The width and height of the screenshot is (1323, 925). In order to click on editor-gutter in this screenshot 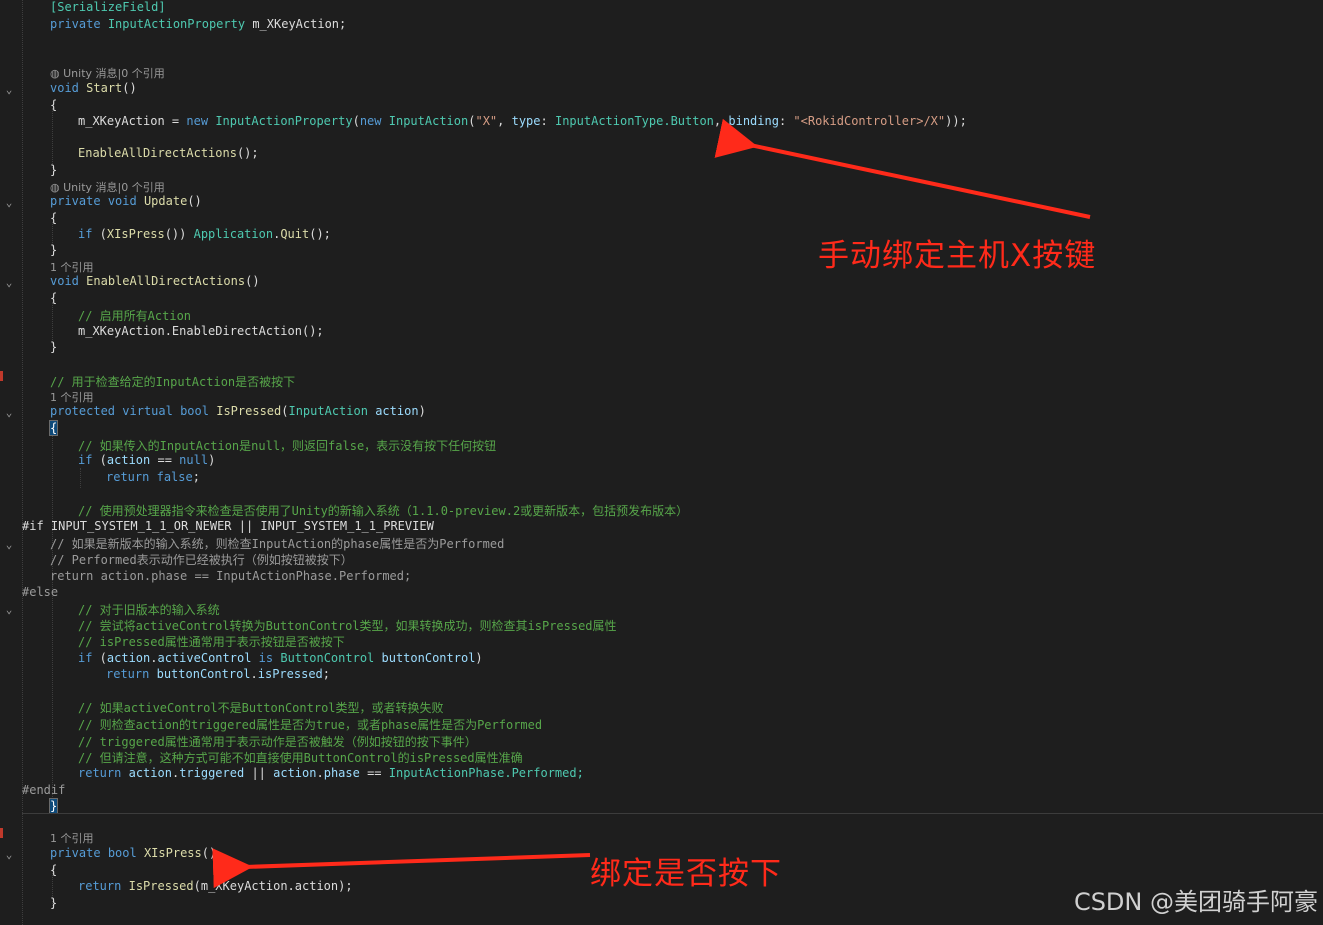, I will do `click(11, 462)`.